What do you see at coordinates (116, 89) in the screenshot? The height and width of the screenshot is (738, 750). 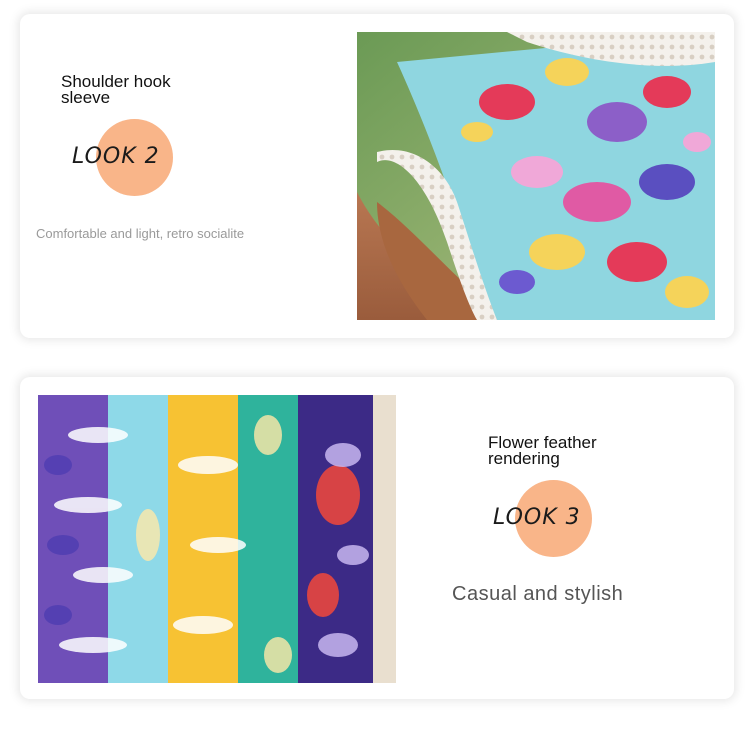 I see `feature-title: Shoulder hook sleeve` at bounding box center [116, 89].